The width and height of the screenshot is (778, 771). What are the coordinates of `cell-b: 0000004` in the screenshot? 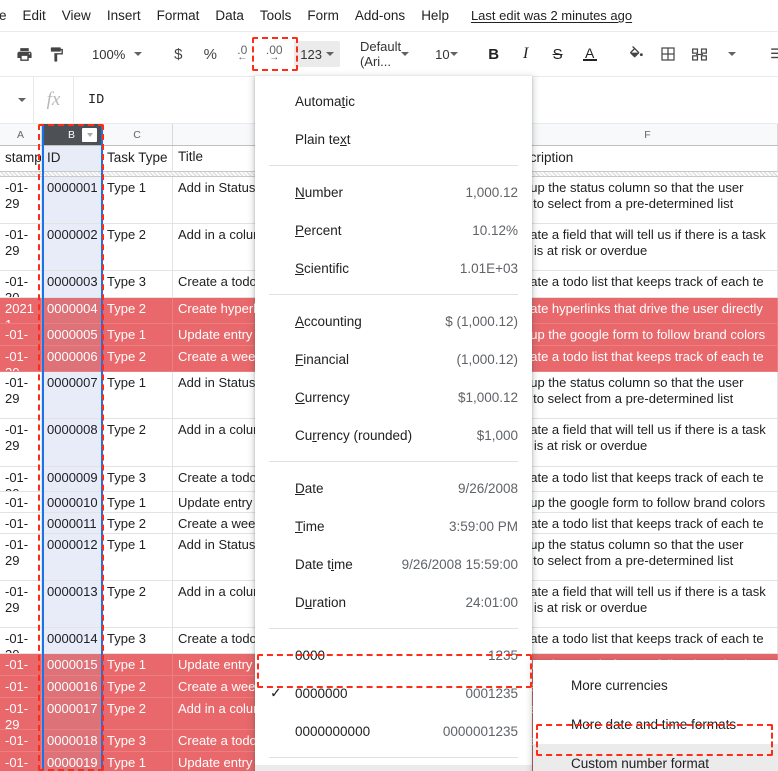 It's located at (72, 311).